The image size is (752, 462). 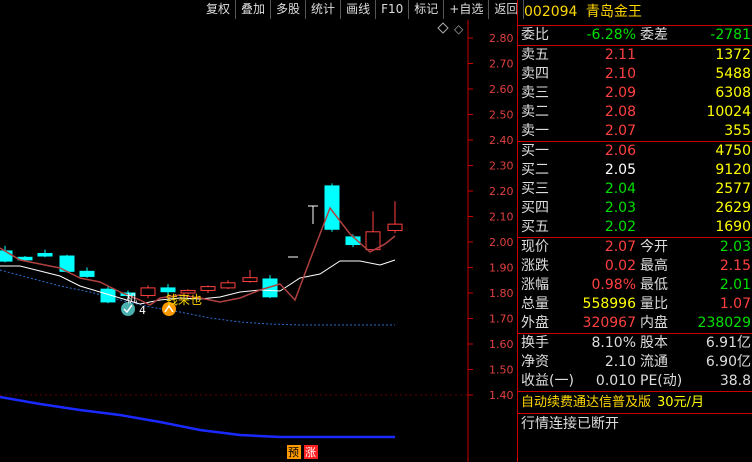 I want to click on fundamental-row: 收益(一) 0.010 PE(动) 38.8, so click(x=635, y=381).